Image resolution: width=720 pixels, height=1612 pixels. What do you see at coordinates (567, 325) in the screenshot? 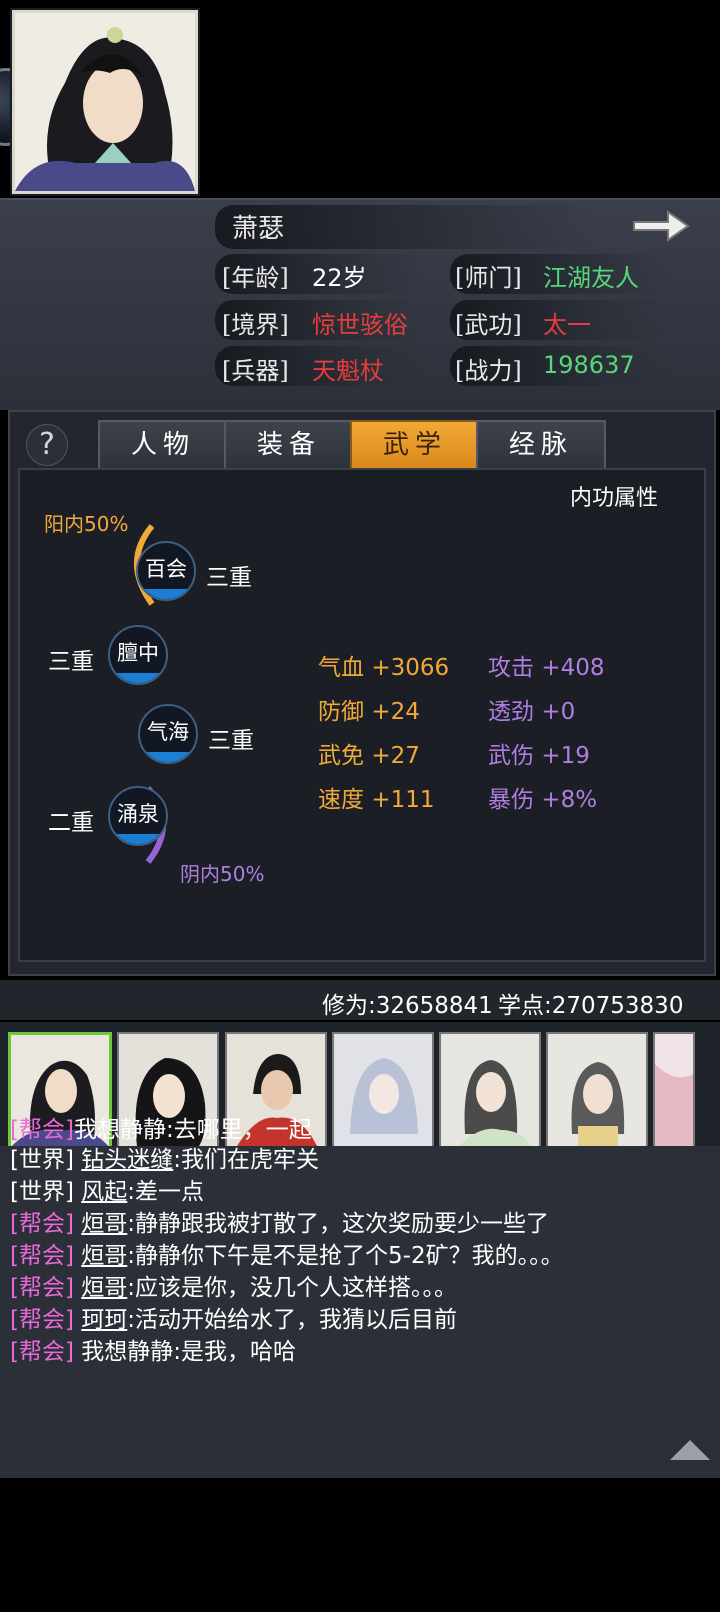
I see `martial-value: 太一` at bounding box center [567, 325].